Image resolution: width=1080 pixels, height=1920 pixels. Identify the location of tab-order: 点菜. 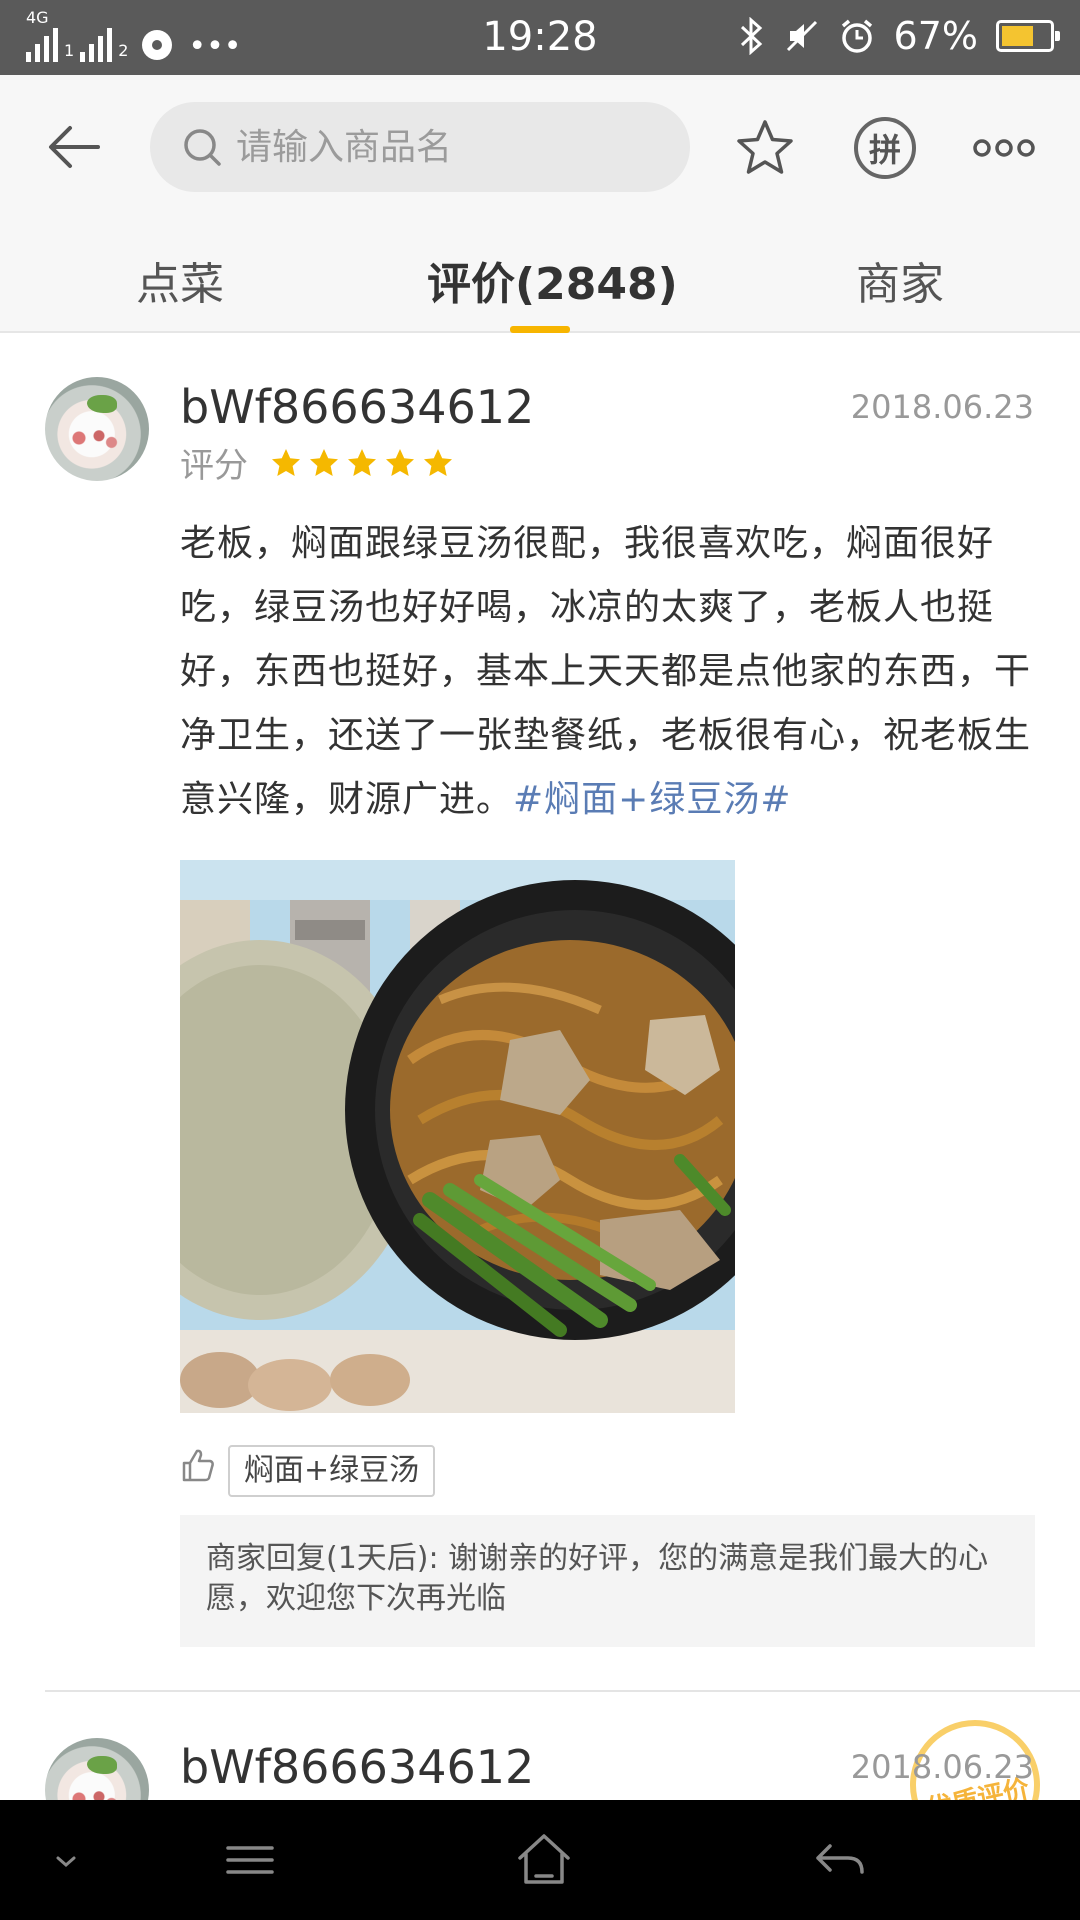
(180, 280).